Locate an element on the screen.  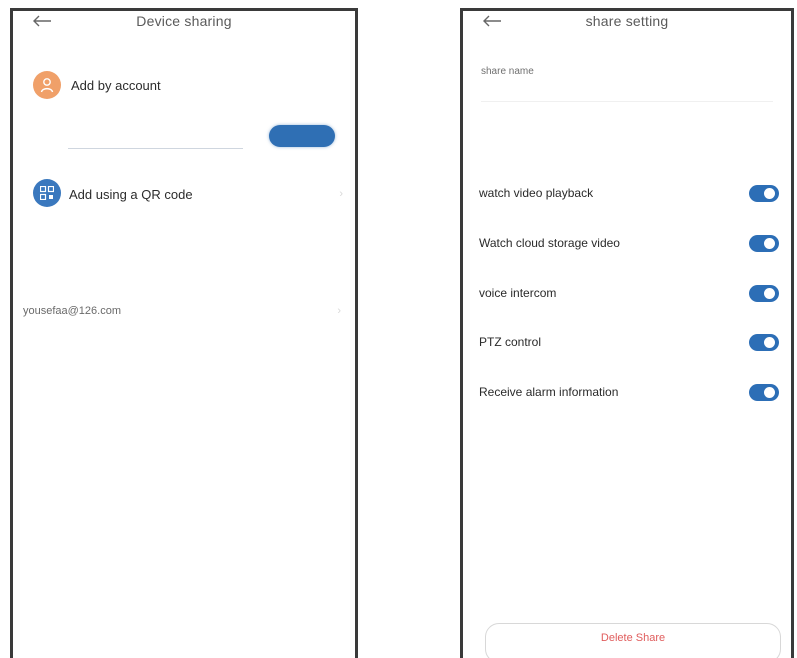
confirm-button is located at coordinates (302, 136).